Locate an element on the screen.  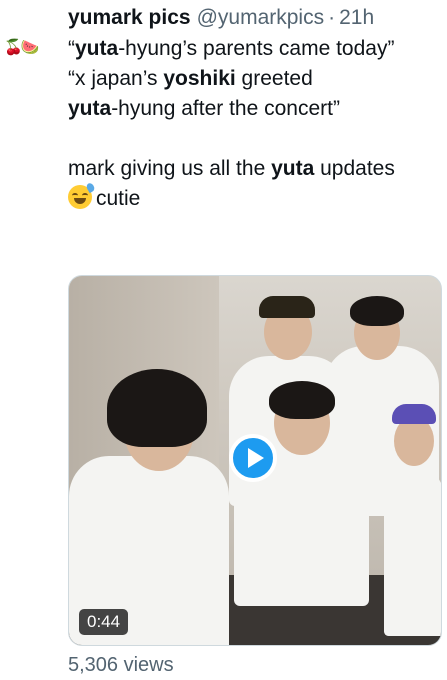
tweet-header: yumark pics @yumarkpics · 21h is located at coordinates (255, 18).